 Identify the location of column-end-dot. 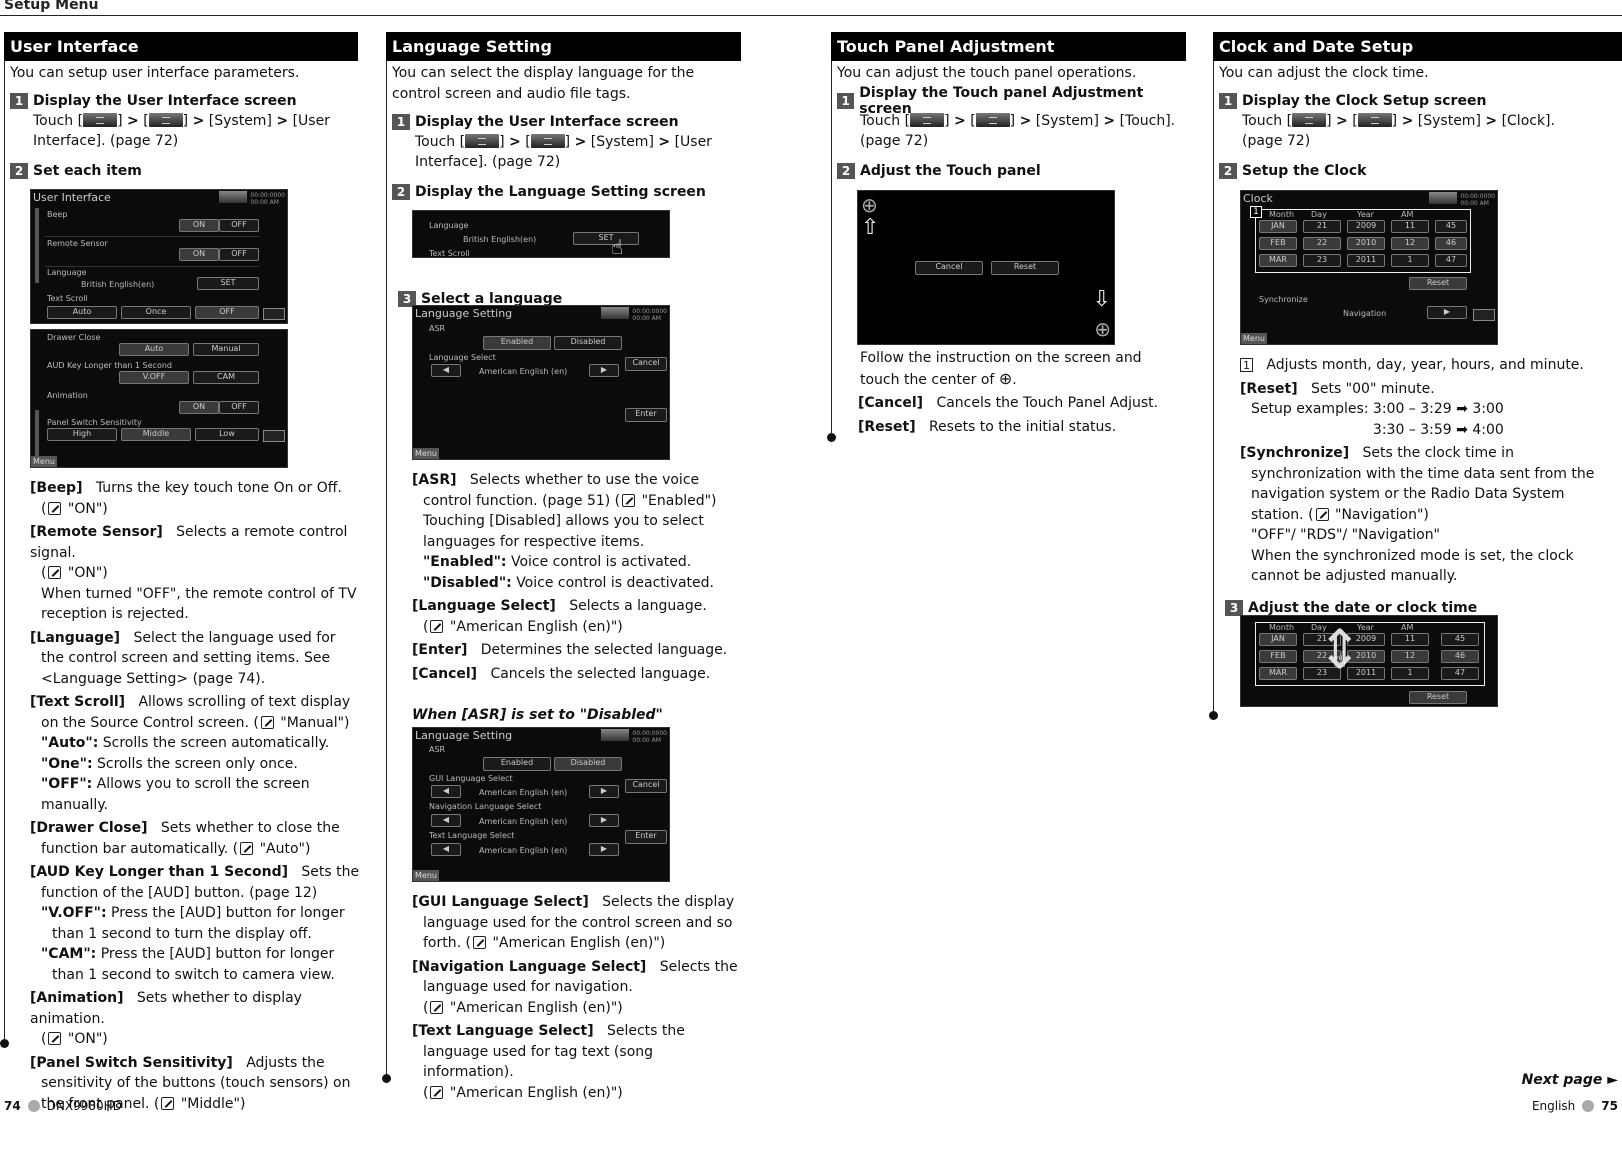
(831, 437).